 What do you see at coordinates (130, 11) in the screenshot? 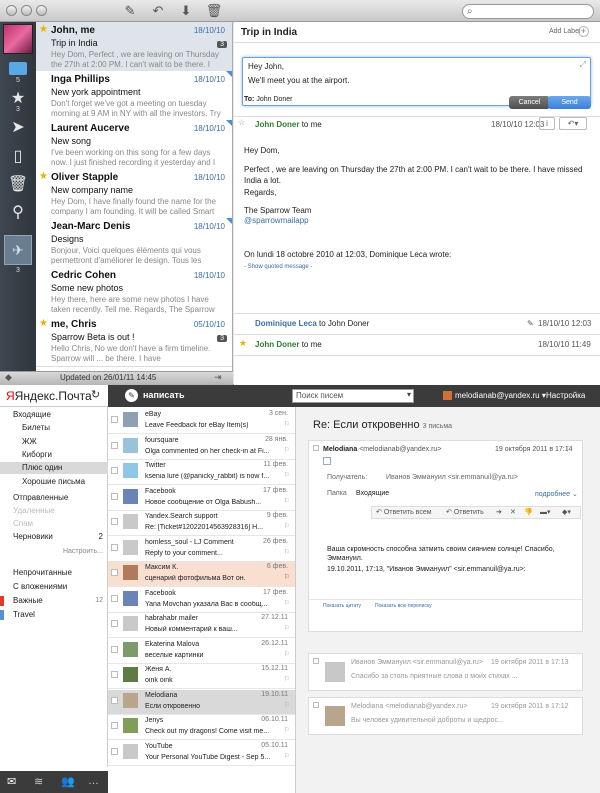
I see `compose-icon: ✎` at bounding box center [130, 11].